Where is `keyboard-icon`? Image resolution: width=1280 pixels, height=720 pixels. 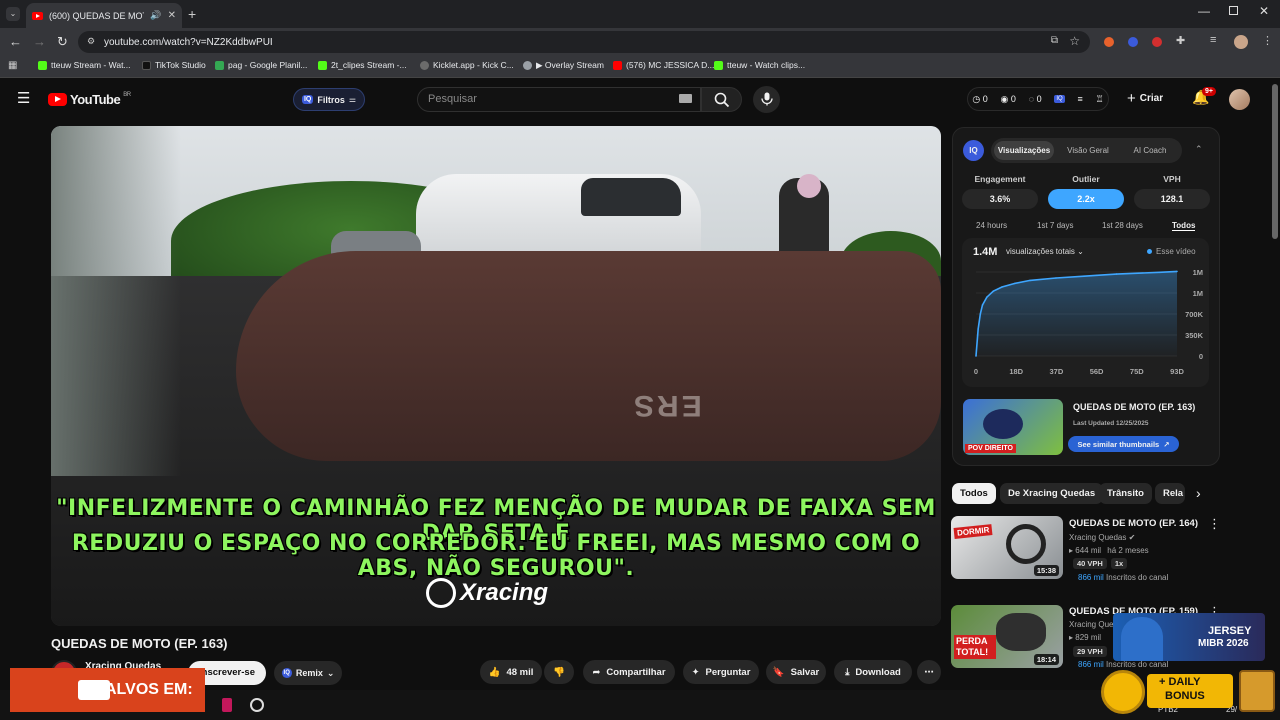 keyboard-icon is located at coordinates (685, 98).